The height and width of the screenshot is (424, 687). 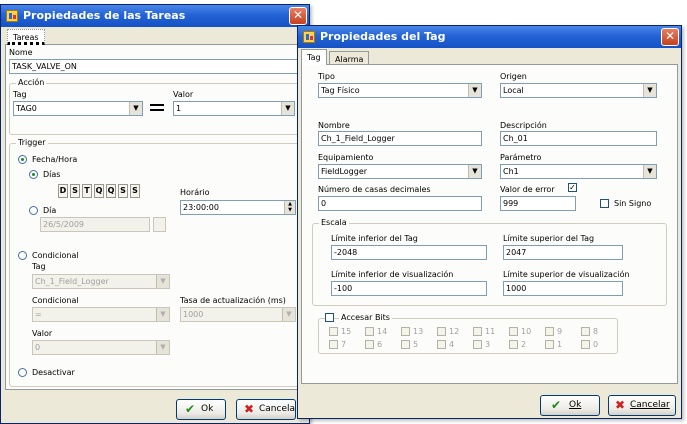 I want to click on tag-name-field: Ch_1_Field_Logger, so click(x=400, y=138).